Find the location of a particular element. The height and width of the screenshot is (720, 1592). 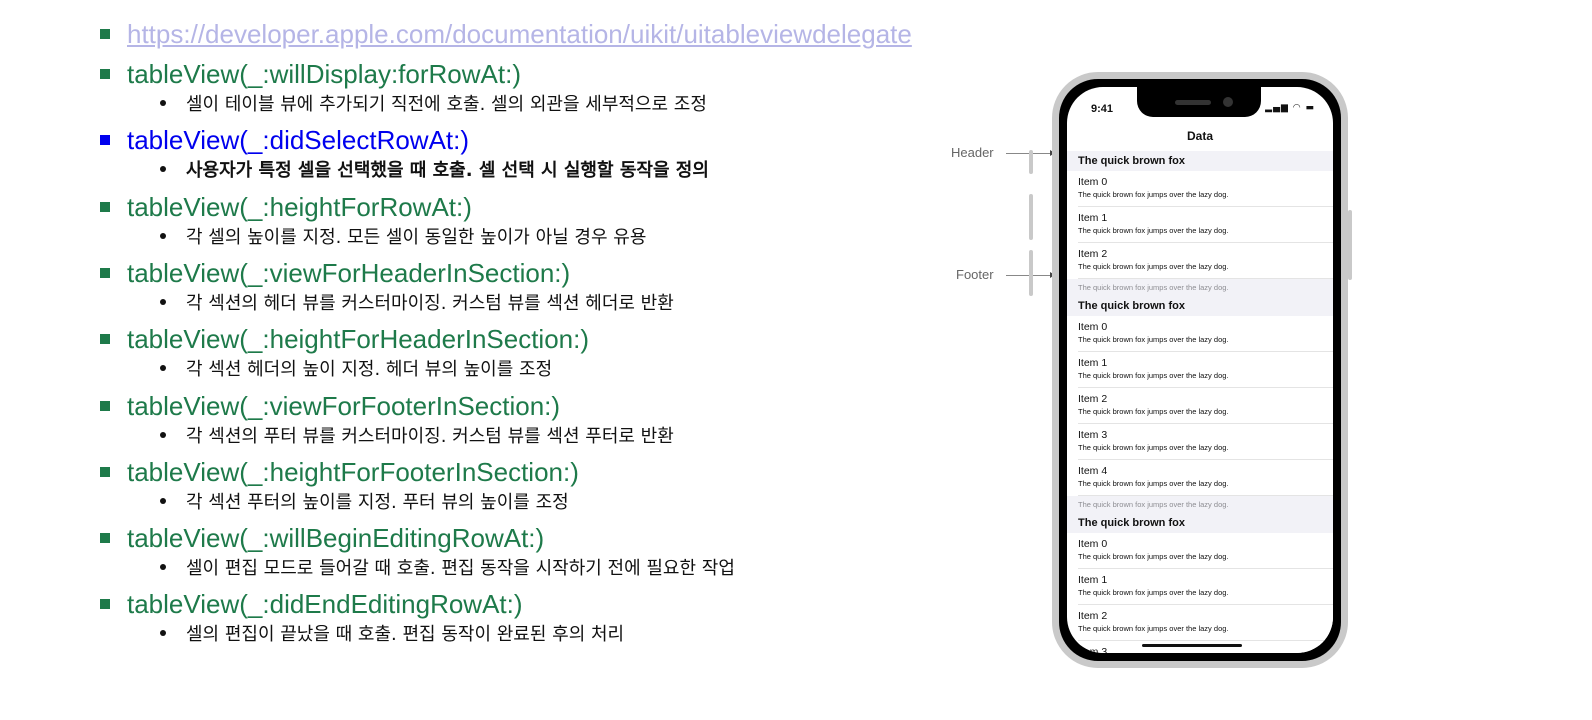

method-description-row: 각 섹션의 헤더 뷰를 커스터마이징. 커스텀 뷰를 섹션 헤더로 반환 is located at coordinates (417, 302).